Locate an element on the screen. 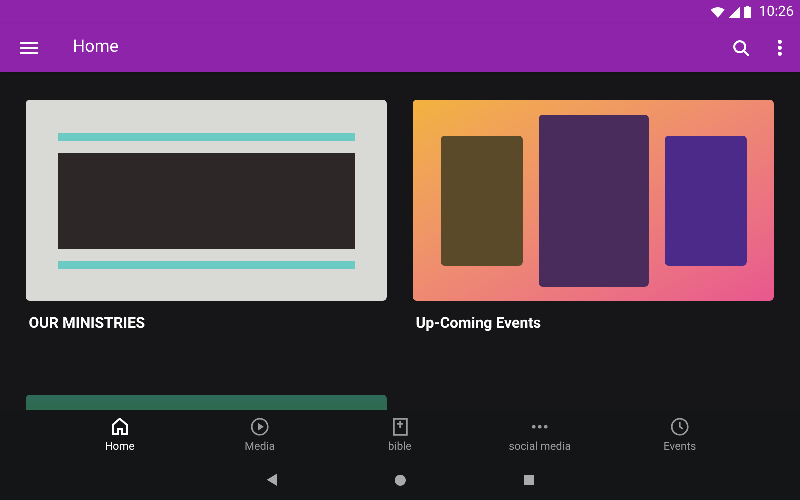 This screenshot has height=500, width=800. clock-icon is located at coordinates (680, 427).